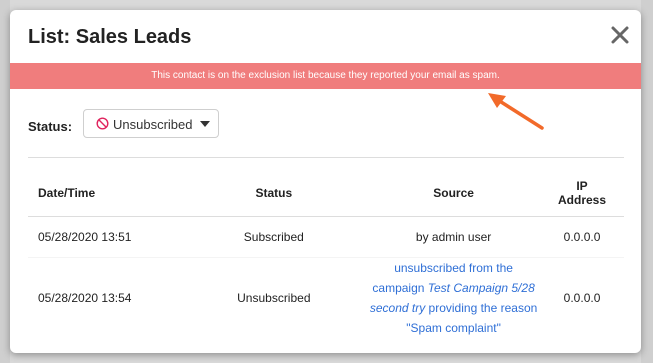  I want to click on column-header-datetime: Date/Time, so click(67, 192).